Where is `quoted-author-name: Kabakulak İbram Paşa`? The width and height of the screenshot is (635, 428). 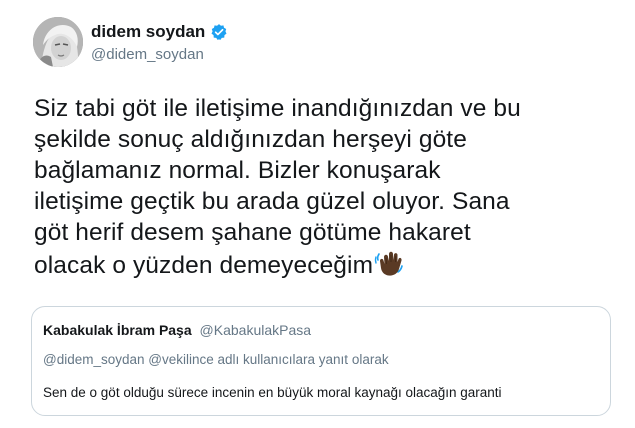 quoted-author-name: Kabakulak İbram Paşa is located at coordinates (117, 330).